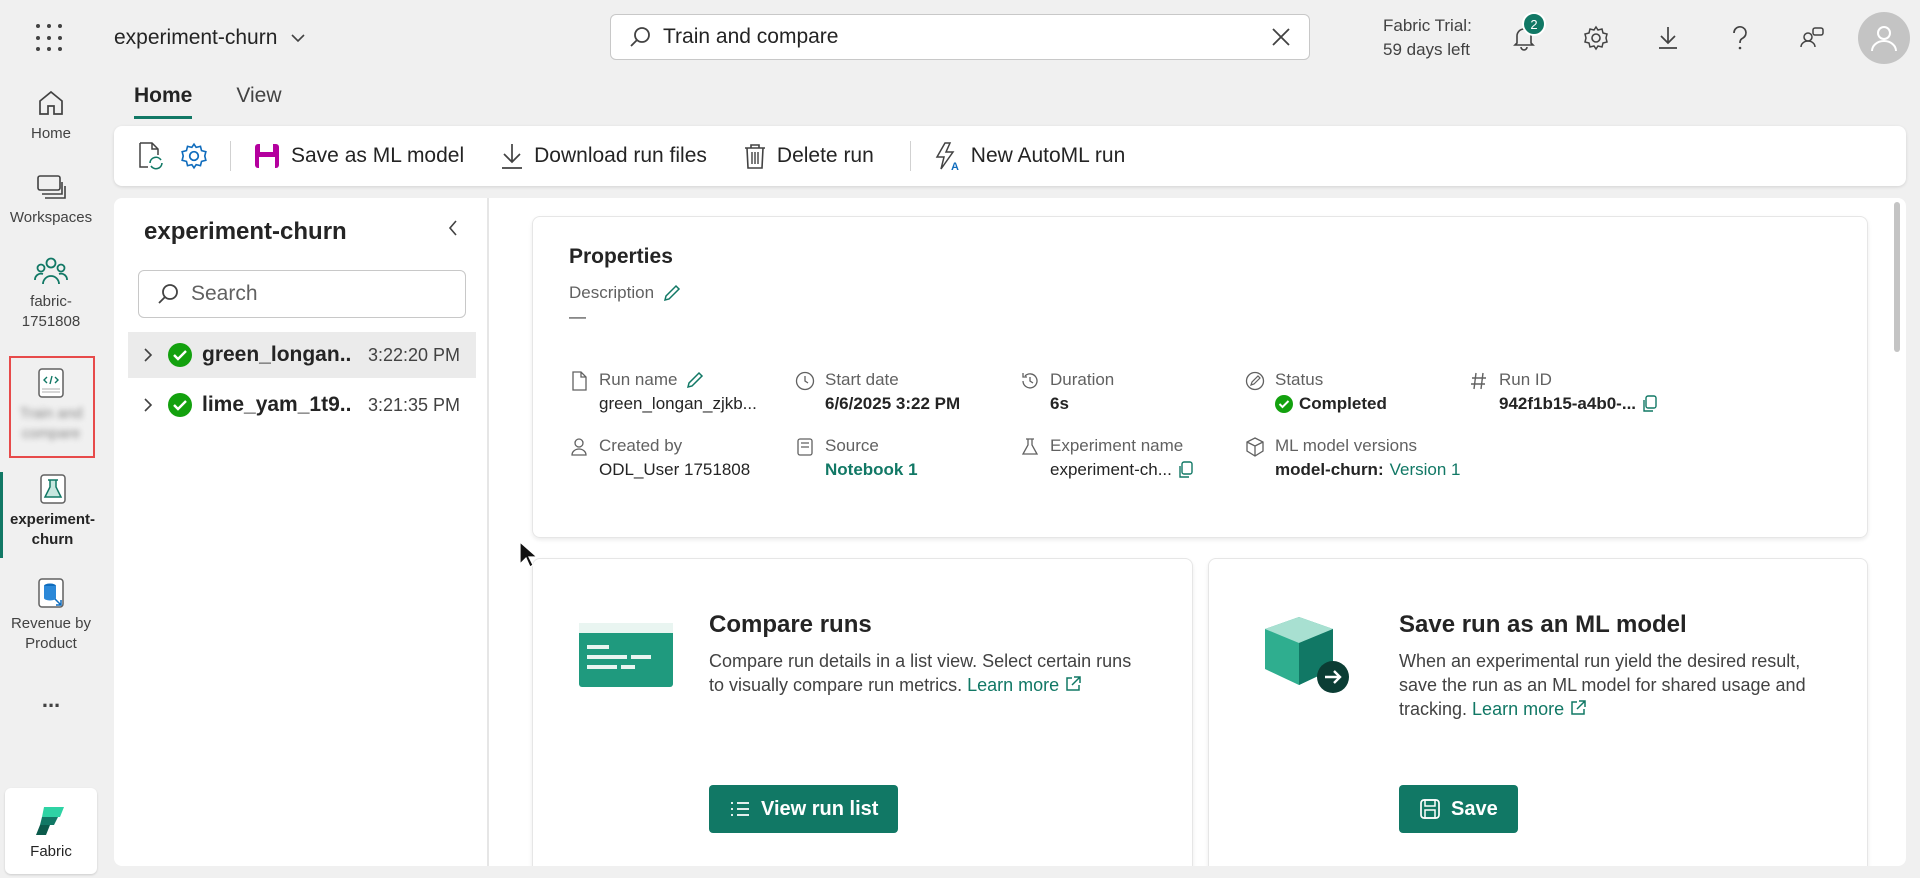 This screenshot has height=878, width=1920. I want to click on runs-search-input: Search, so click(302, 294).